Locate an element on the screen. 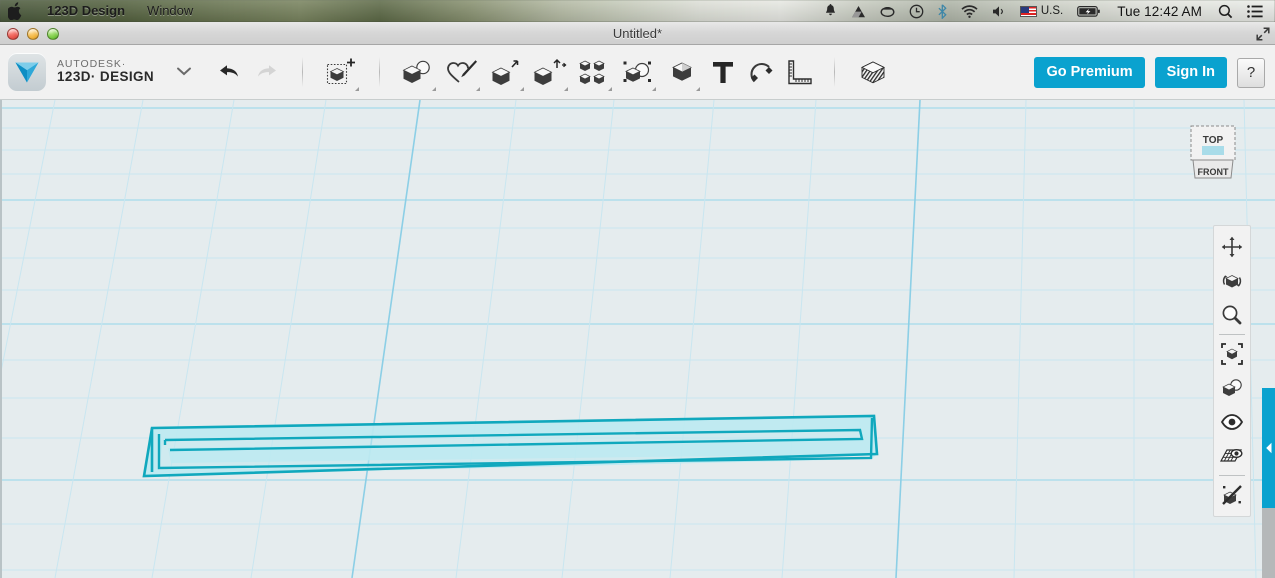 Image resolution: width=1275 pixels, height=578 pixels. close-button is located at coordinates (13, 34).